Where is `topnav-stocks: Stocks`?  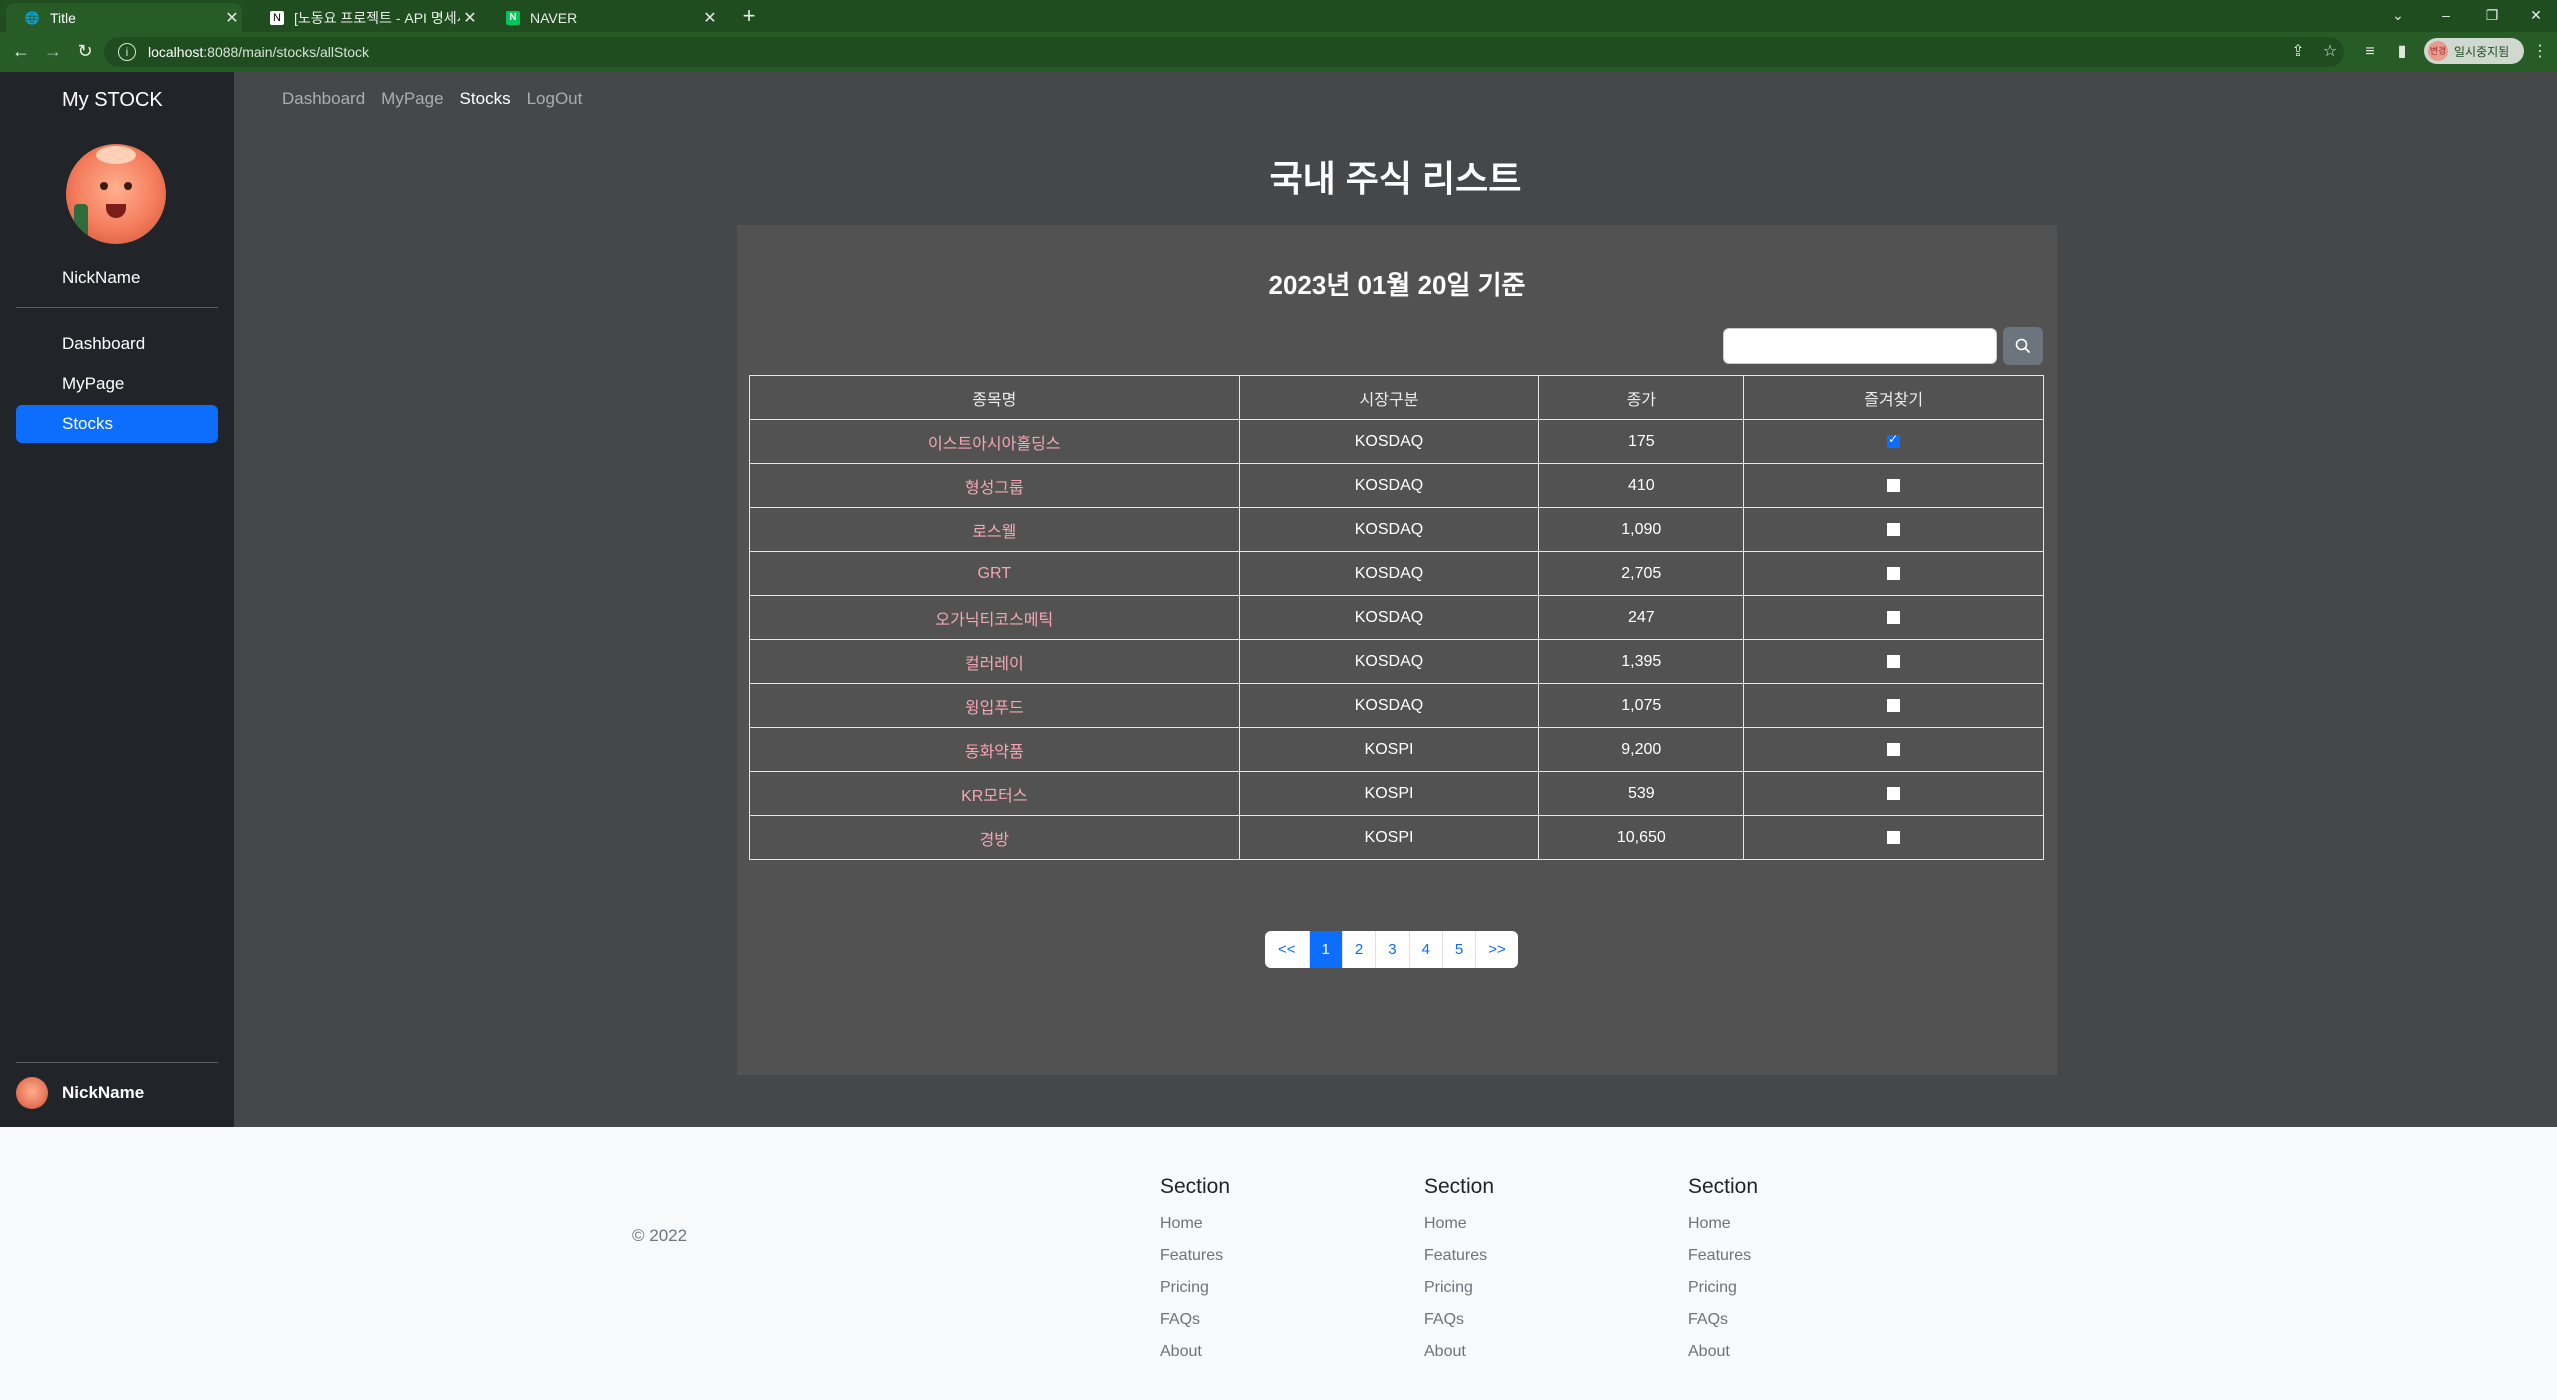 topnav-stocks: Stocks is located at coordinates (485, 99).